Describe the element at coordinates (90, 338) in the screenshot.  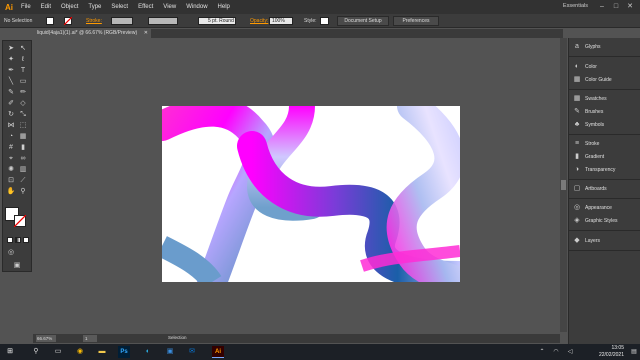
I see `artboard-number-field: 1` at that location.